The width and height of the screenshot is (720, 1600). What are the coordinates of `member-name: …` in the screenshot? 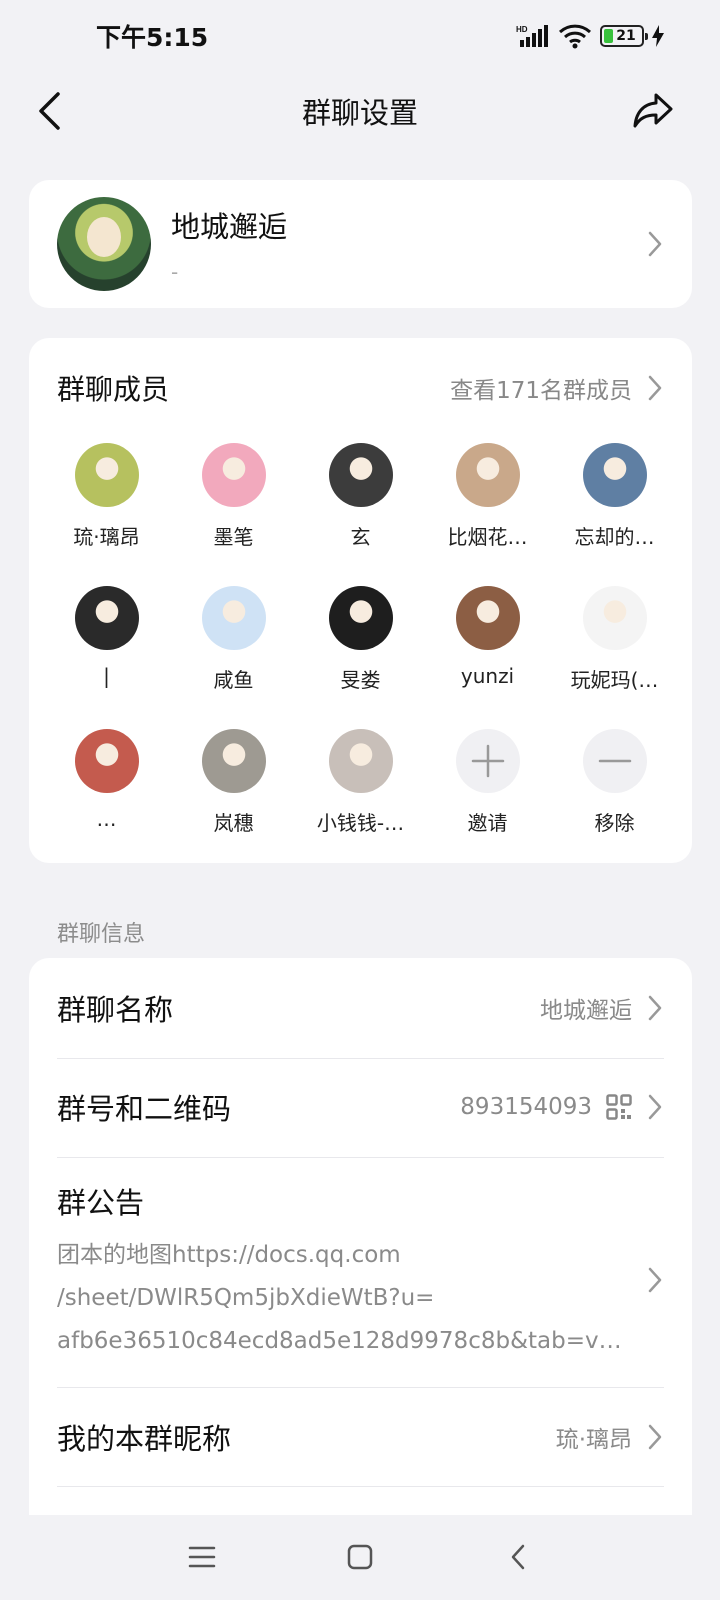 It's located at (106, 819).